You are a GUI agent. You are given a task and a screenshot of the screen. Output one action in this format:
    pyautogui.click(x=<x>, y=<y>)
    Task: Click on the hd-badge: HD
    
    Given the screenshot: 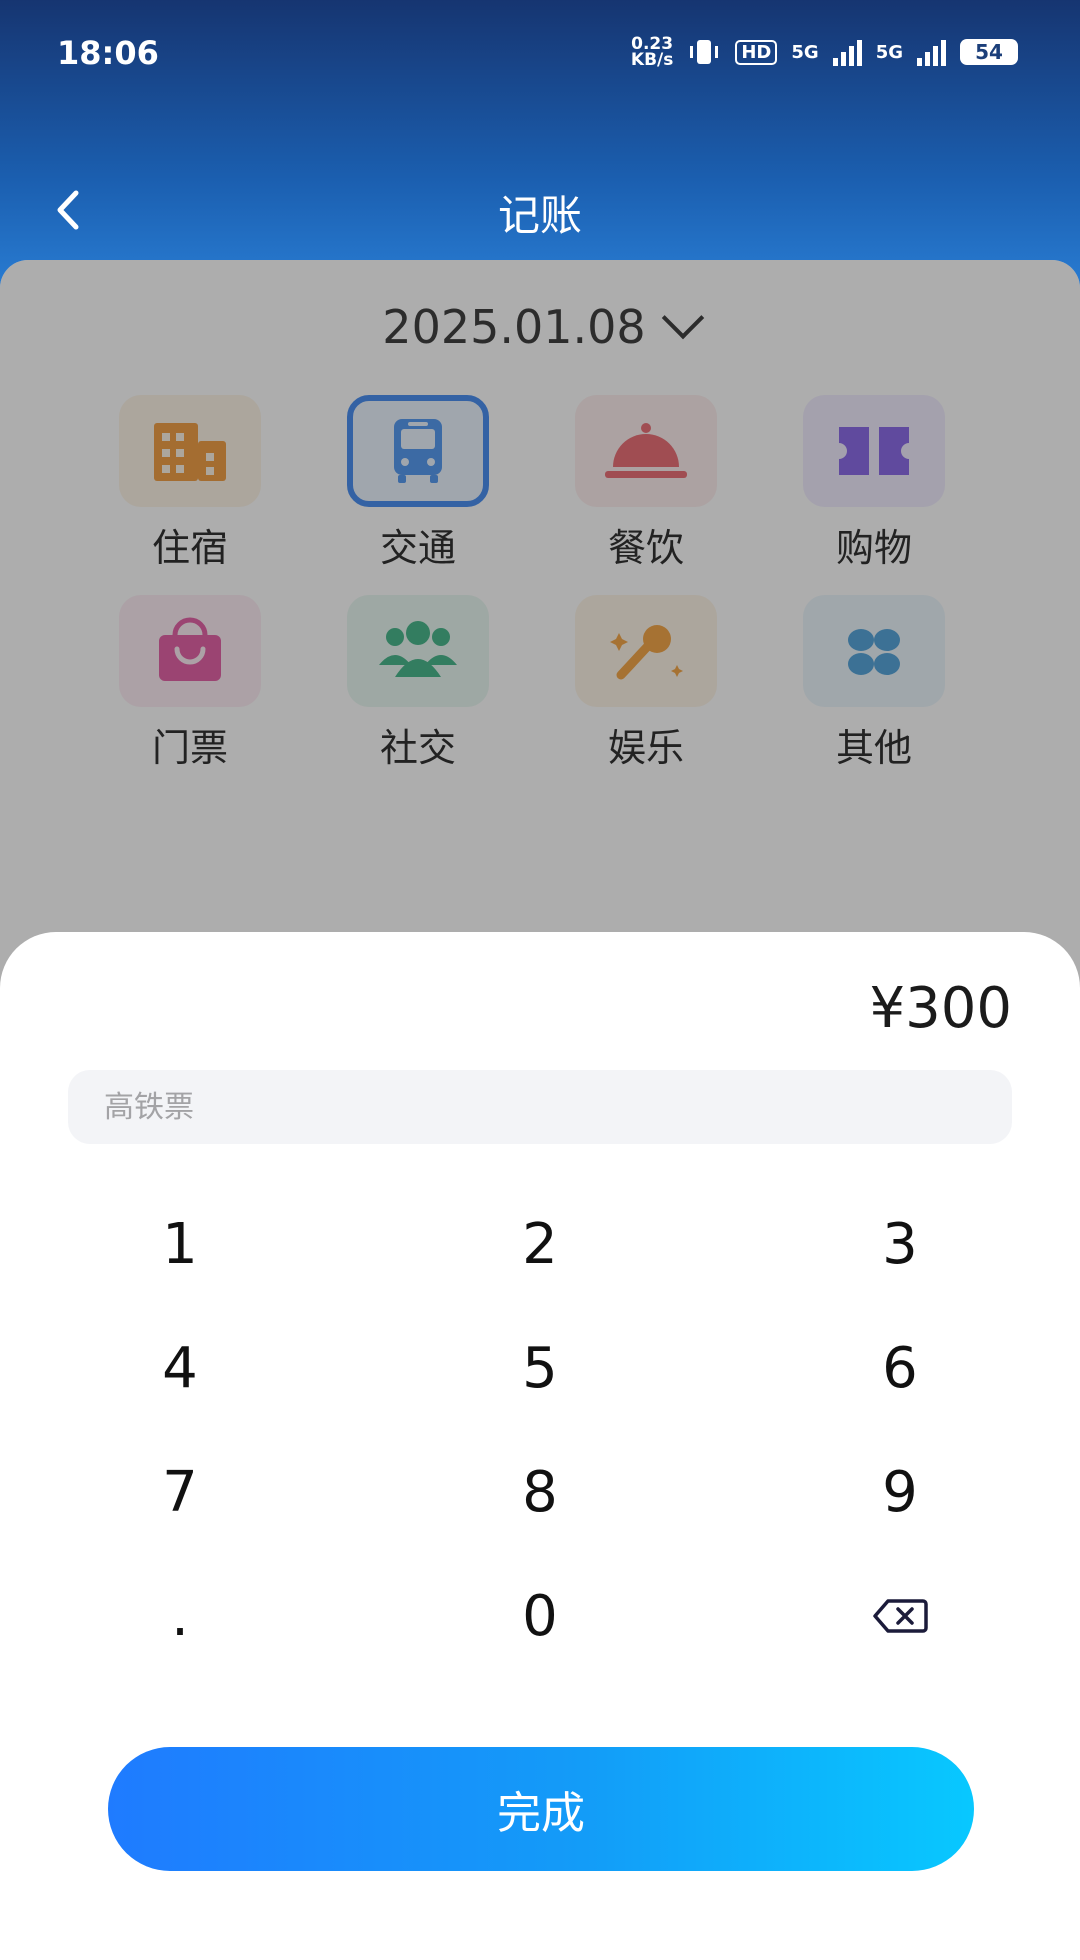 What is the action you would take?
    pyautogui.click(x=756, y=52)
    